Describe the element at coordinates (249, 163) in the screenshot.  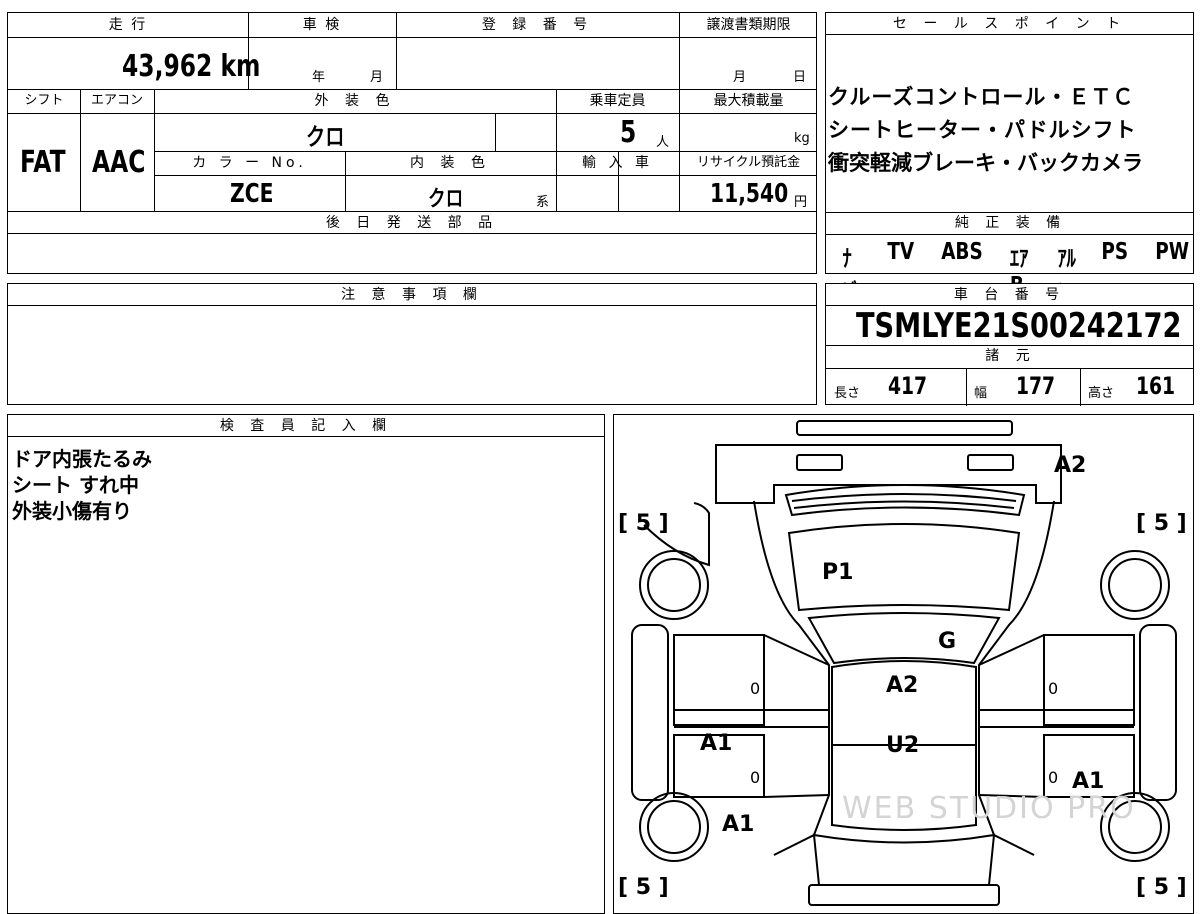
I see `color-no-label: カ ラ ー No.` at that location.